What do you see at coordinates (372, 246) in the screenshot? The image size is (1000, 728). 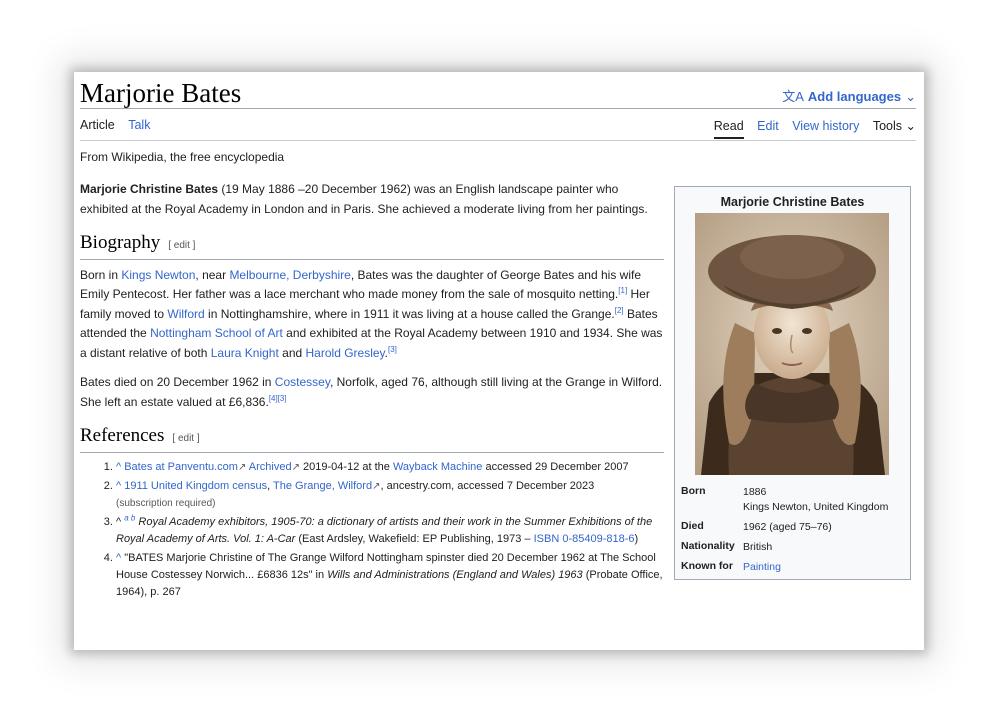 I see `section-heading-biography: Biography[ edit ]` at bounding box center [372, 246].